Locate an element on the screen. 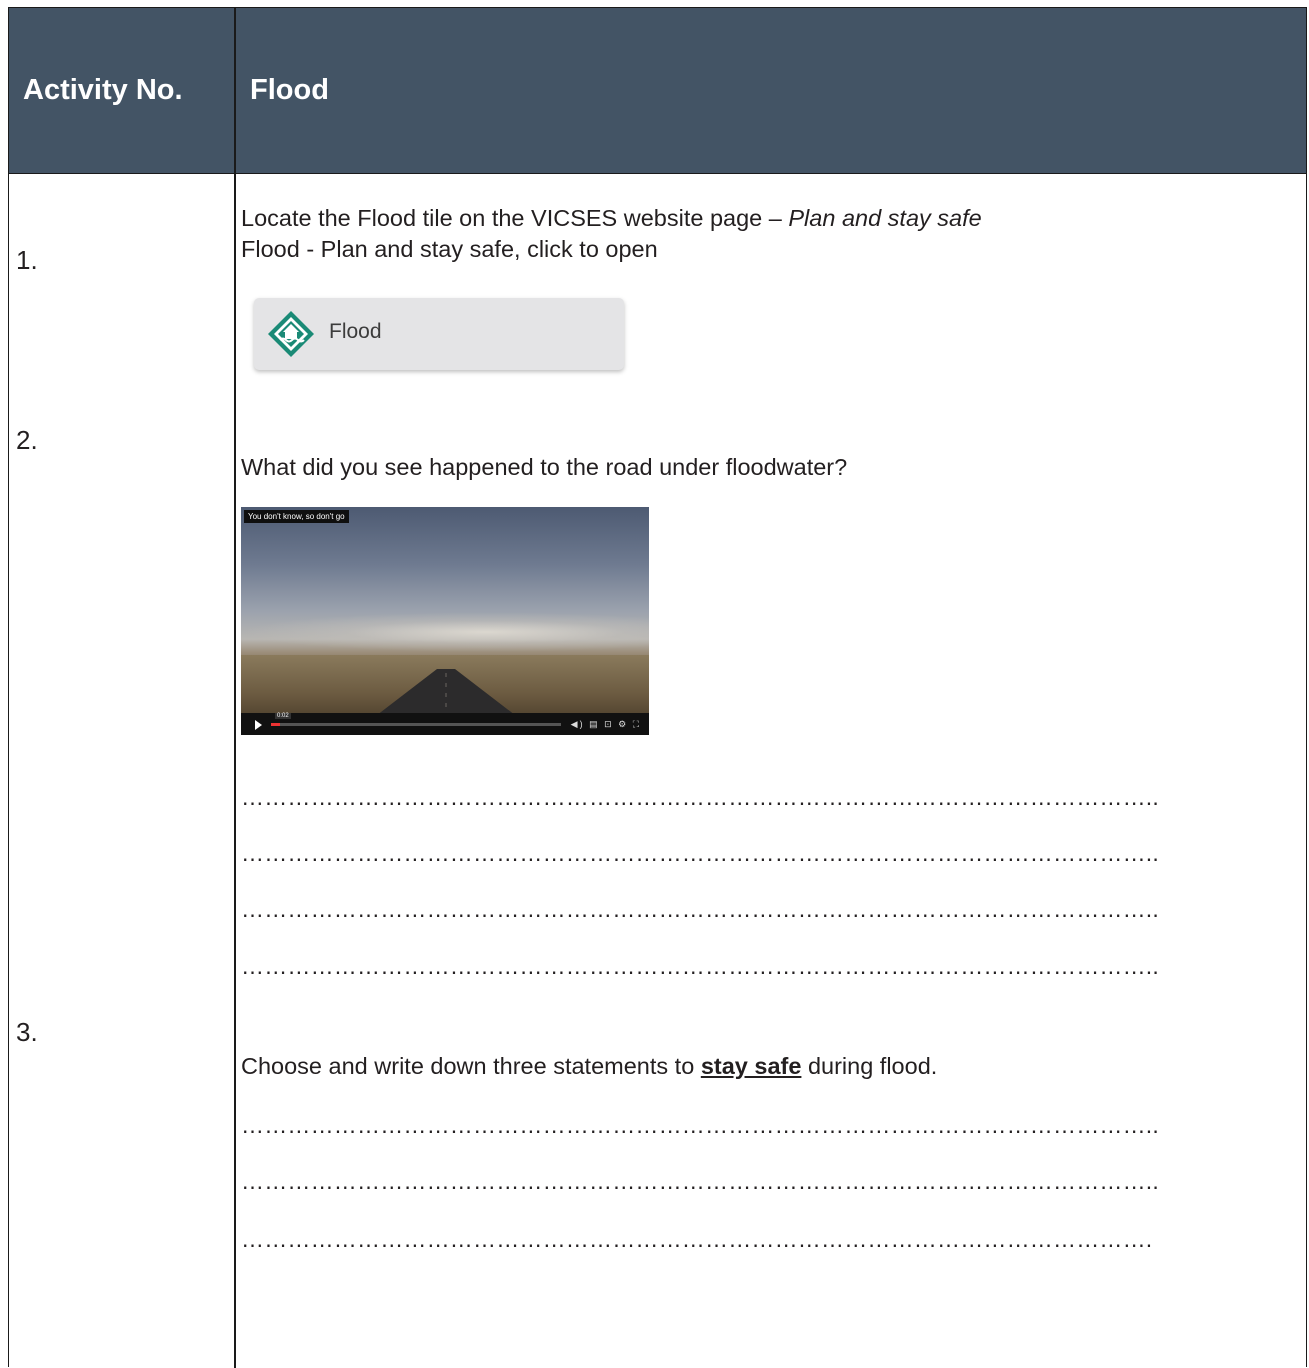 The width and height of the screenshot is (1309, 1368). video-time: 0:02 is located at coordinates (283, 716).